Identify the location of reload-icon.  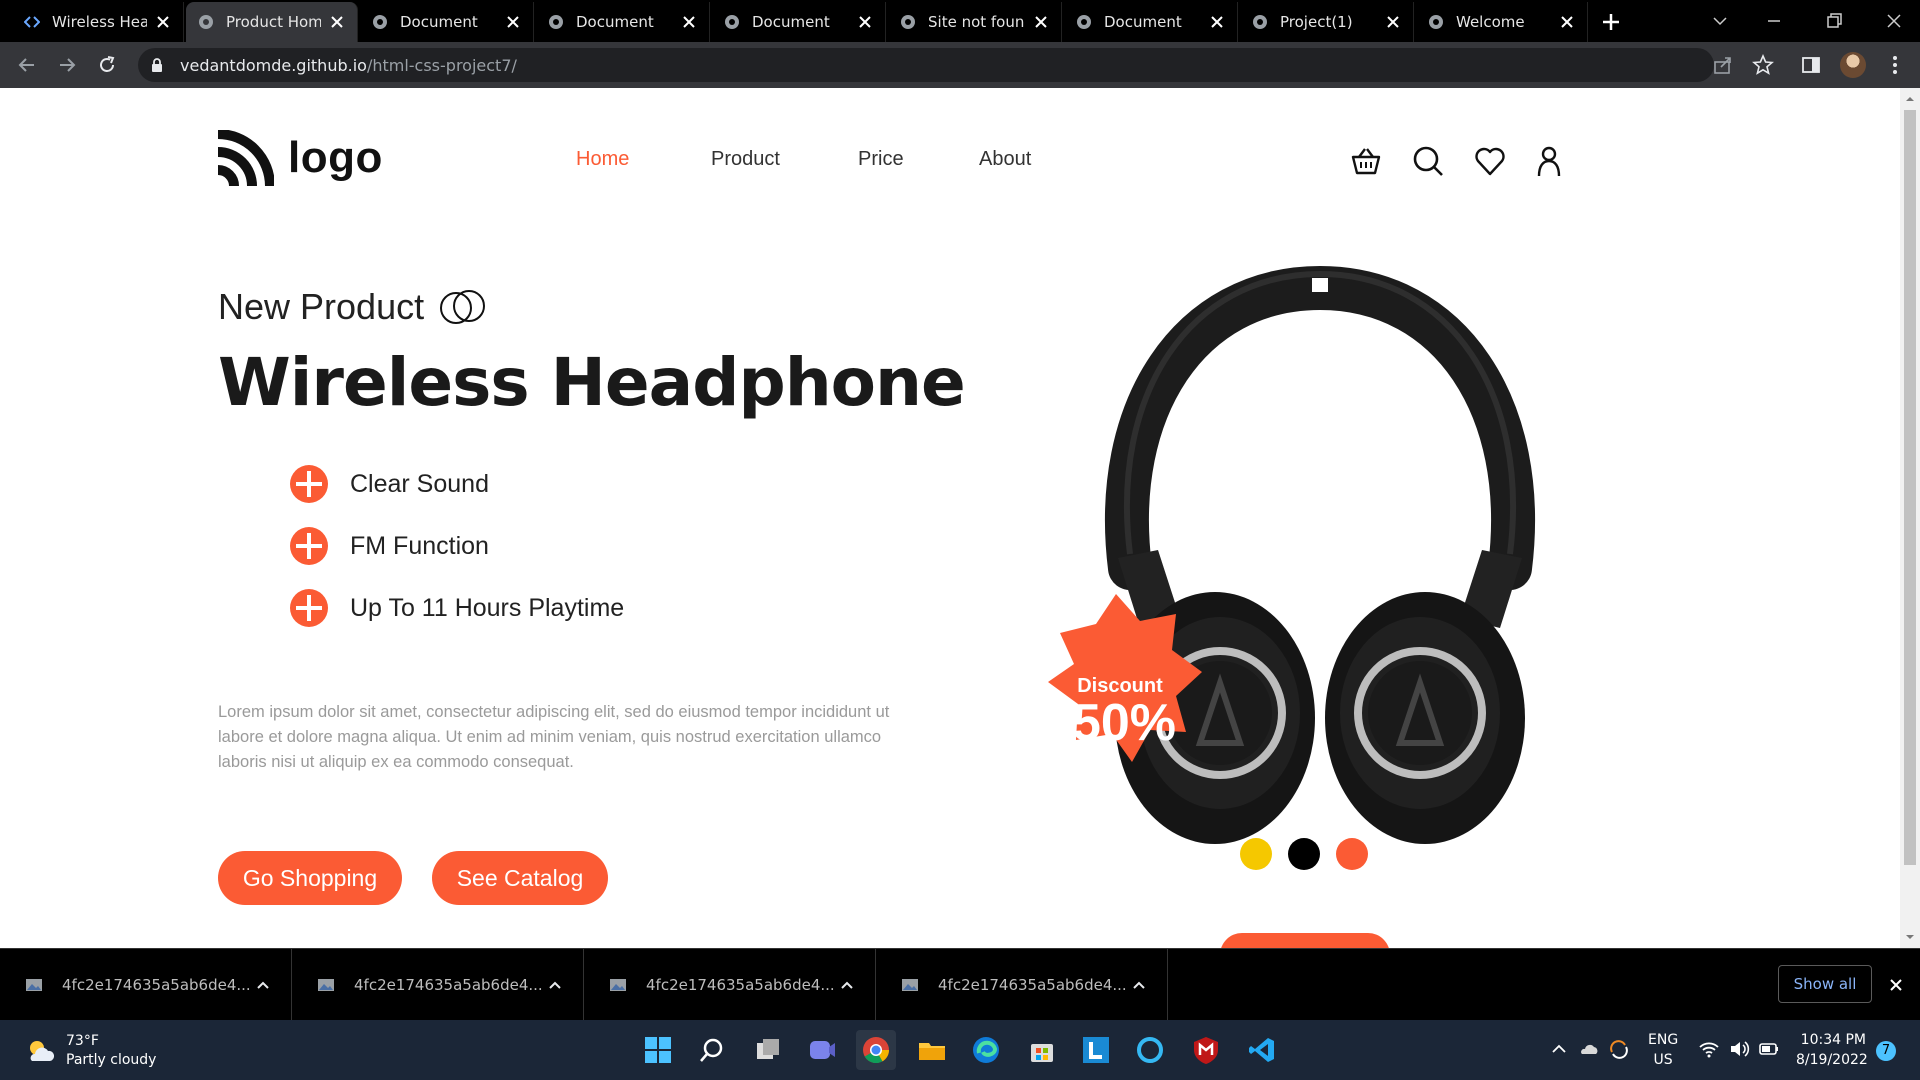
(107, 65).